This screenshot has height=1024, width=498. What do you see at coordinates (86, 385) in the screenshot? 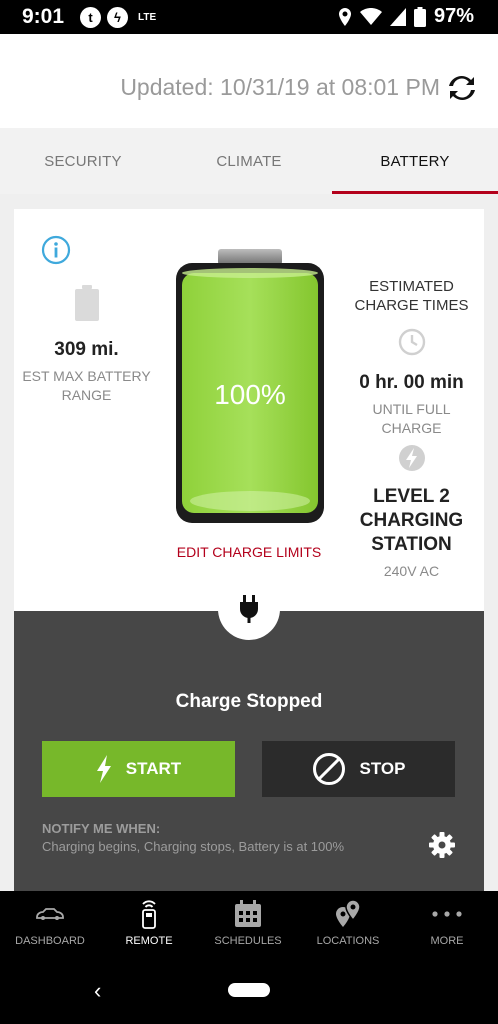
I see `range-label: EST MAX BATTERY RANGE` at bounding box center [86, 385].